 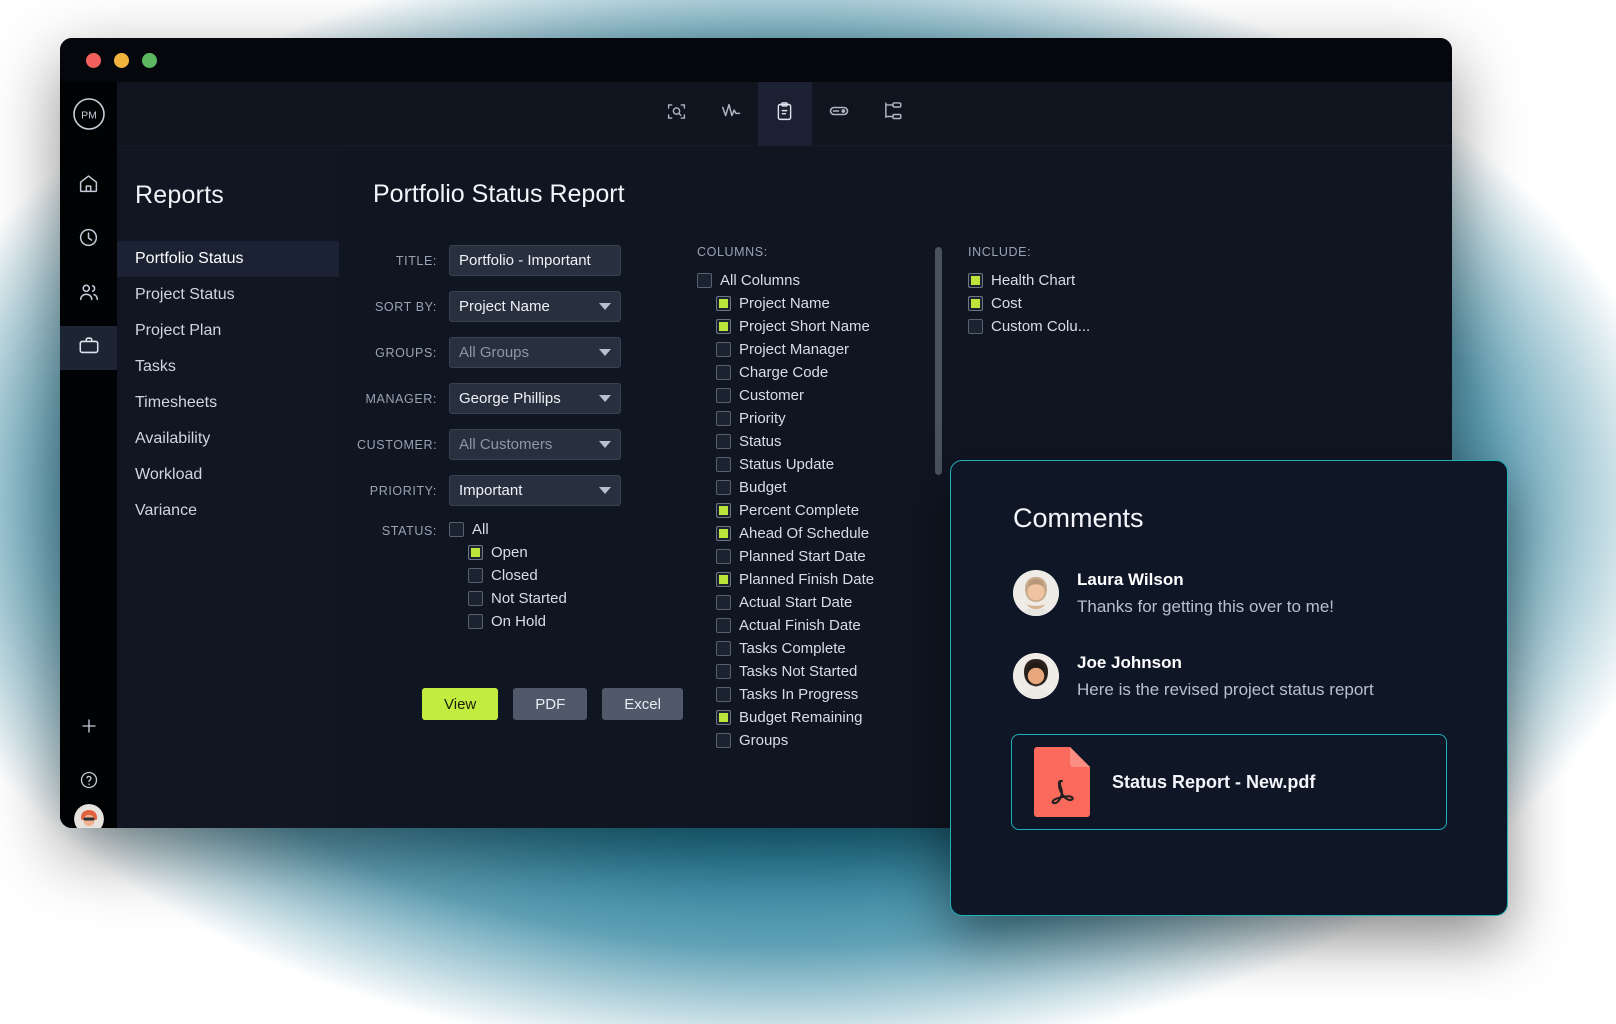 I want to click on column-checkbox-planned-finish-date: Planned Finish Date, so click(x=807, y=579).